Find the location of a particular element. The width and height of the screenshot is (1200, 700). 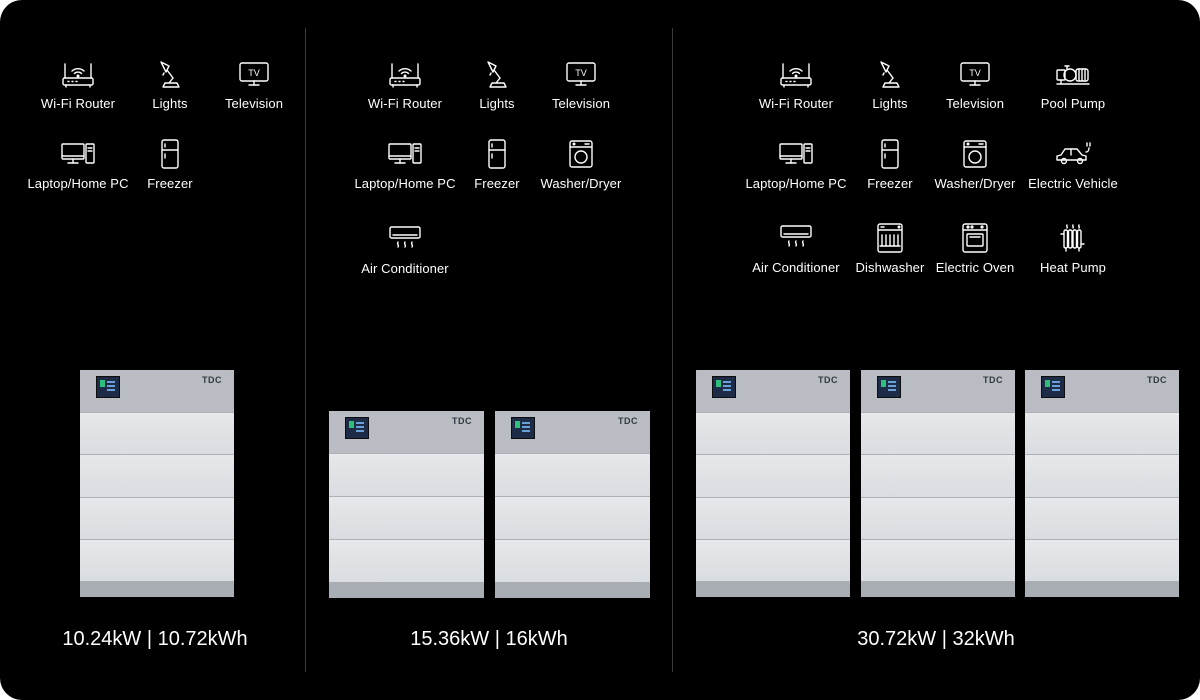

appliance-freezer: Freezer is located at coordinates (170, 164).